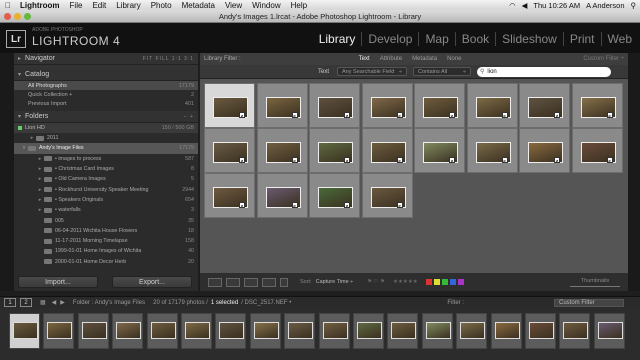 Image resolution: width=640 pixels, height=360 pixels. Describe the element at coordinates (267, 5) in the screenshot. I see `menu-window: Window` at that location.